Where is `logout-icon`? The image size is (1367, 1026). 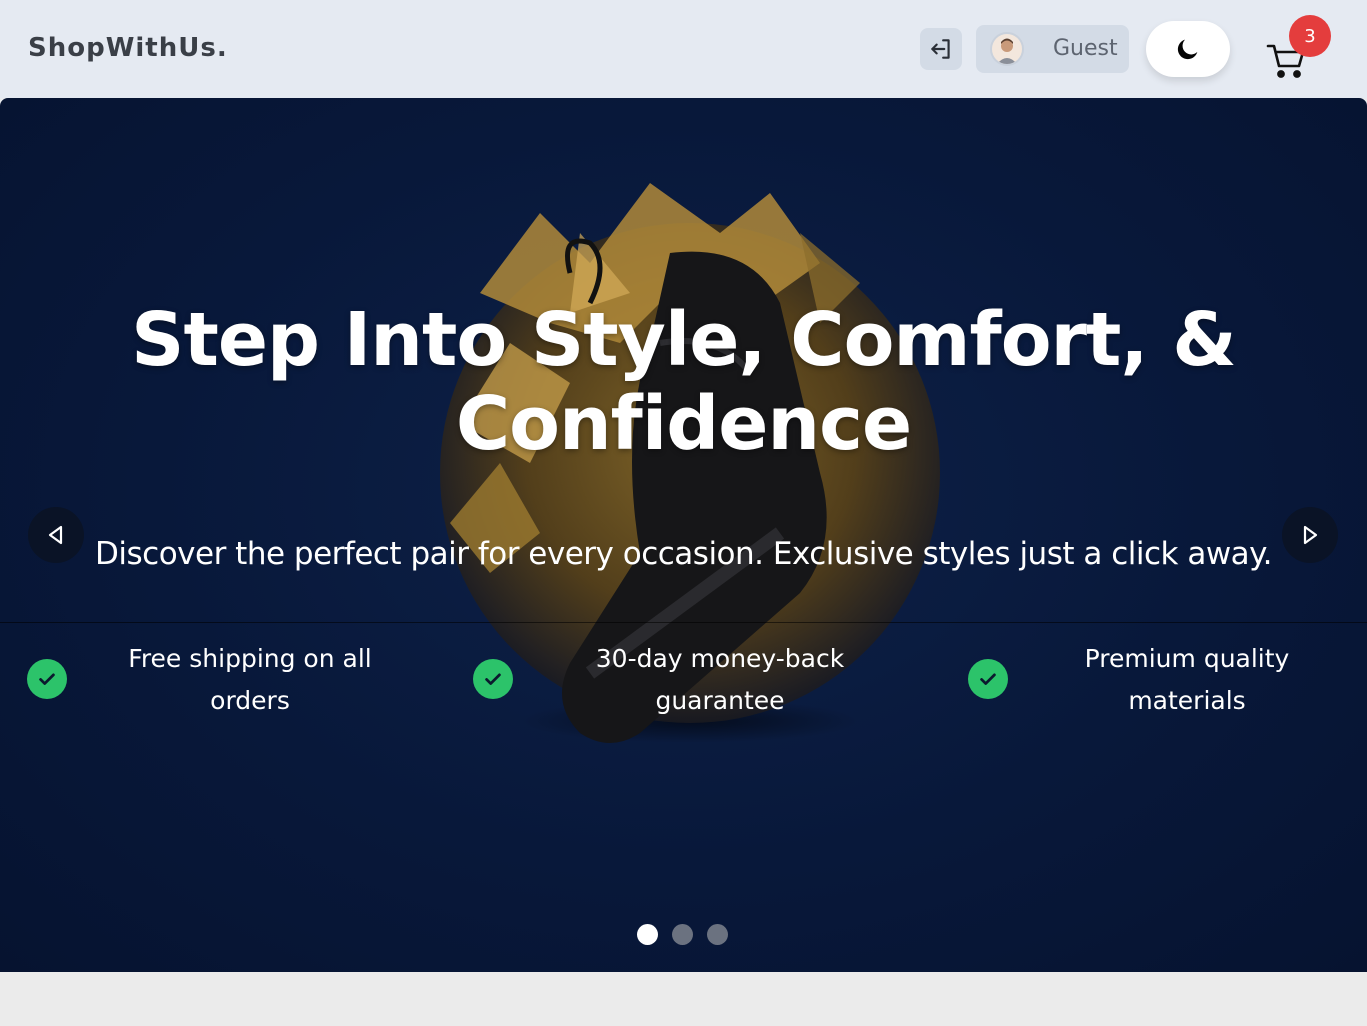 logout-icon is located at coordinates (940, 49).